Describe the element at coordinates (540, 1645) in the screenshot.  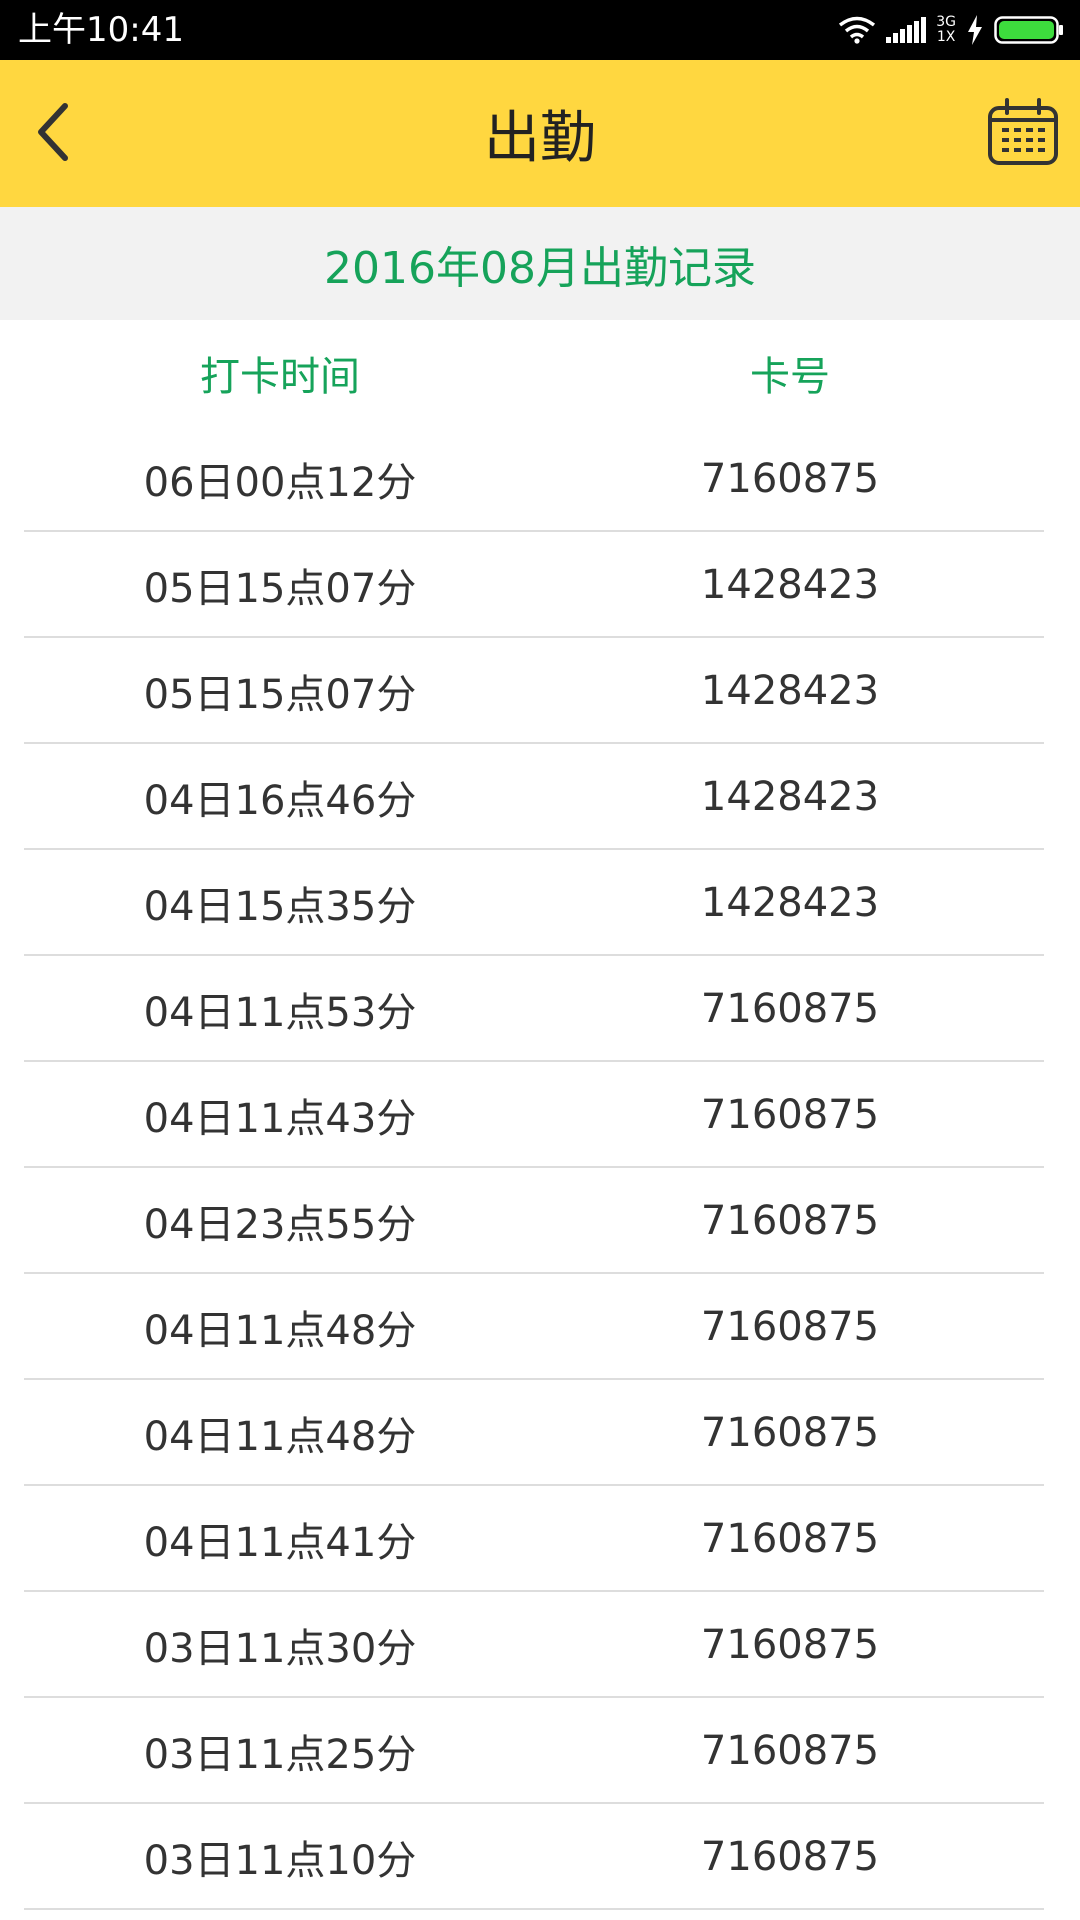
I see `list-item: 03日11点30分 7160875` at that location.